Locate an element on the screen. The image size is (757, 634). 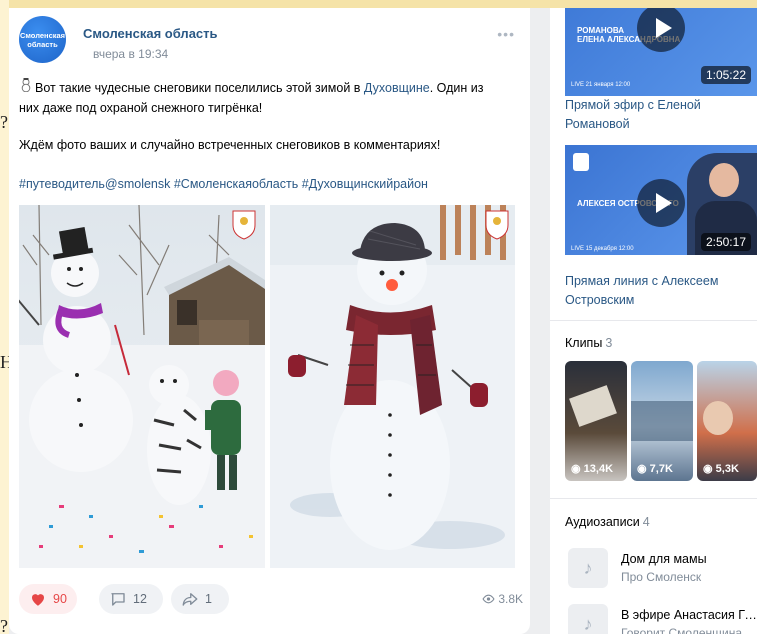
share-button: 1 is located at coordinates (200, 599).